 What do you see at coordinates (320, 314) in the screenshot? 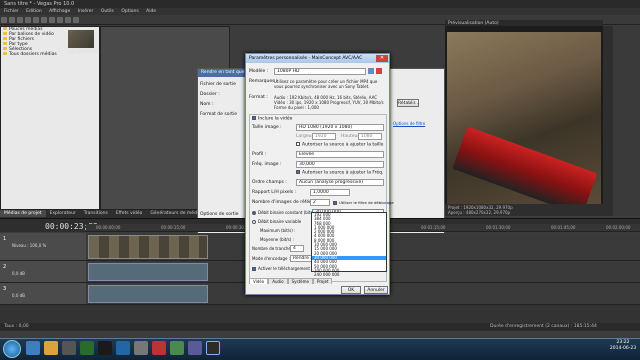
I see `transport-bar` at bounding box center [320, 314].